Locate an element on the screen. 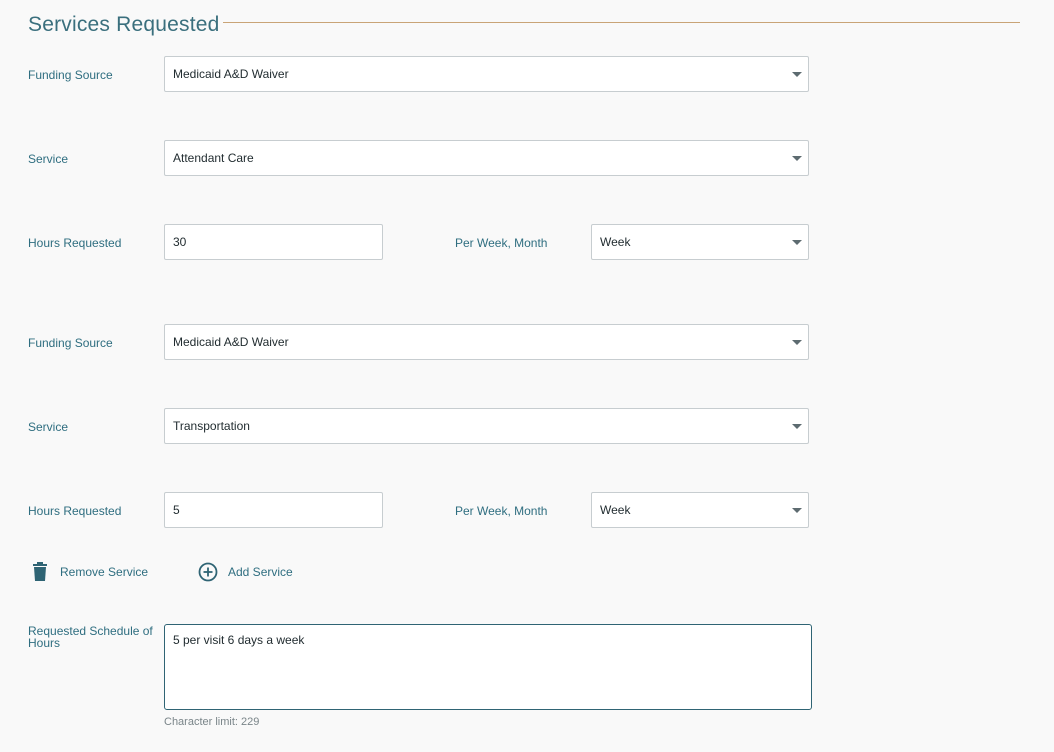 The width and height of the screenshot is (1054, 752). remove-service-button: Remove Service is located at coordinates (90, 572).